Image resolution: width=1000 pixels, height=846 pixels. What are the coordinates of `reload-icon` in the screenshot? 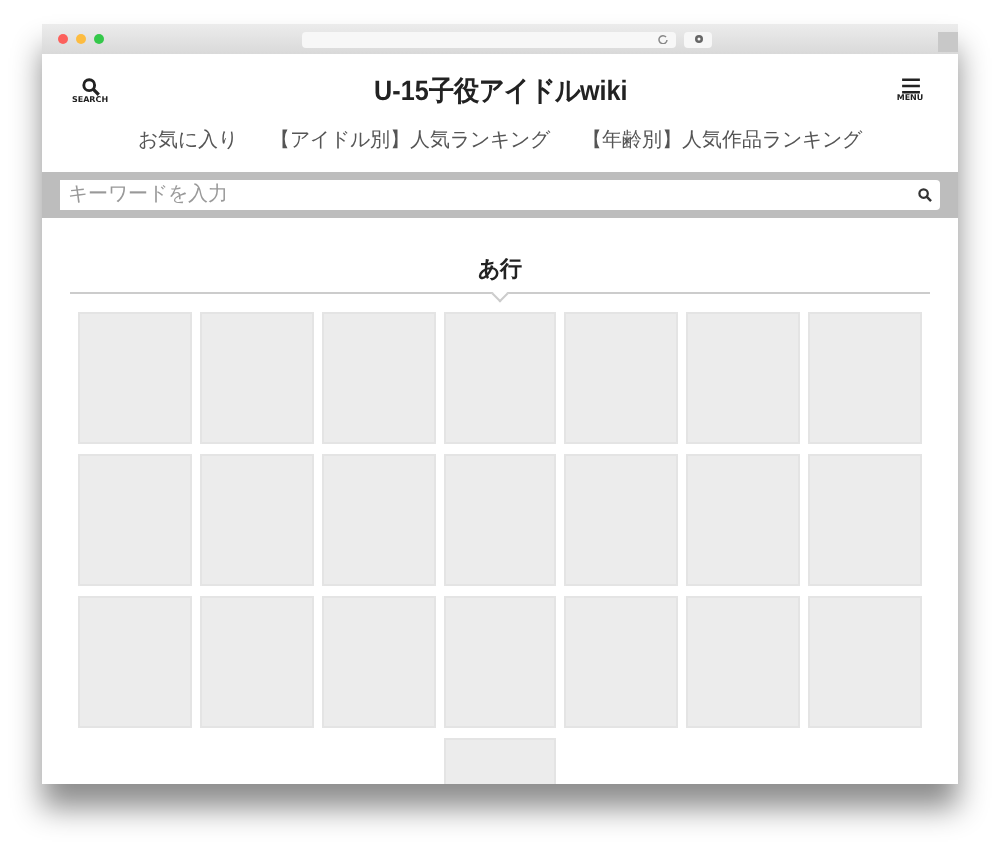 It's located at (663, 39).